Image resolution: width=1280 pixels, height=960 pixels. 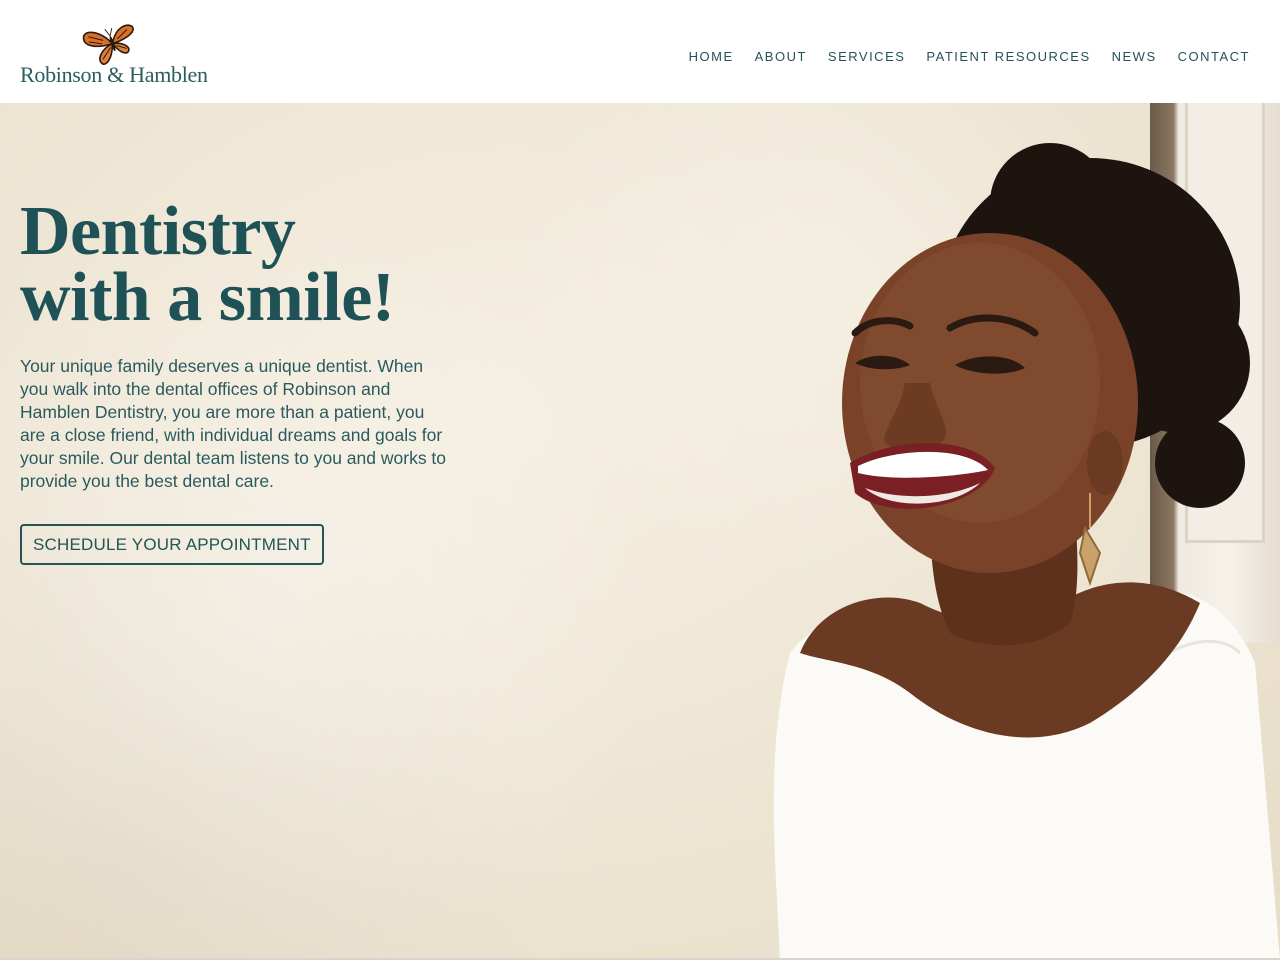 What do you see at coordinates (781, 56) in the screenshot?
I see `nav-about: ABOUT` at bounding box center [781, 56].